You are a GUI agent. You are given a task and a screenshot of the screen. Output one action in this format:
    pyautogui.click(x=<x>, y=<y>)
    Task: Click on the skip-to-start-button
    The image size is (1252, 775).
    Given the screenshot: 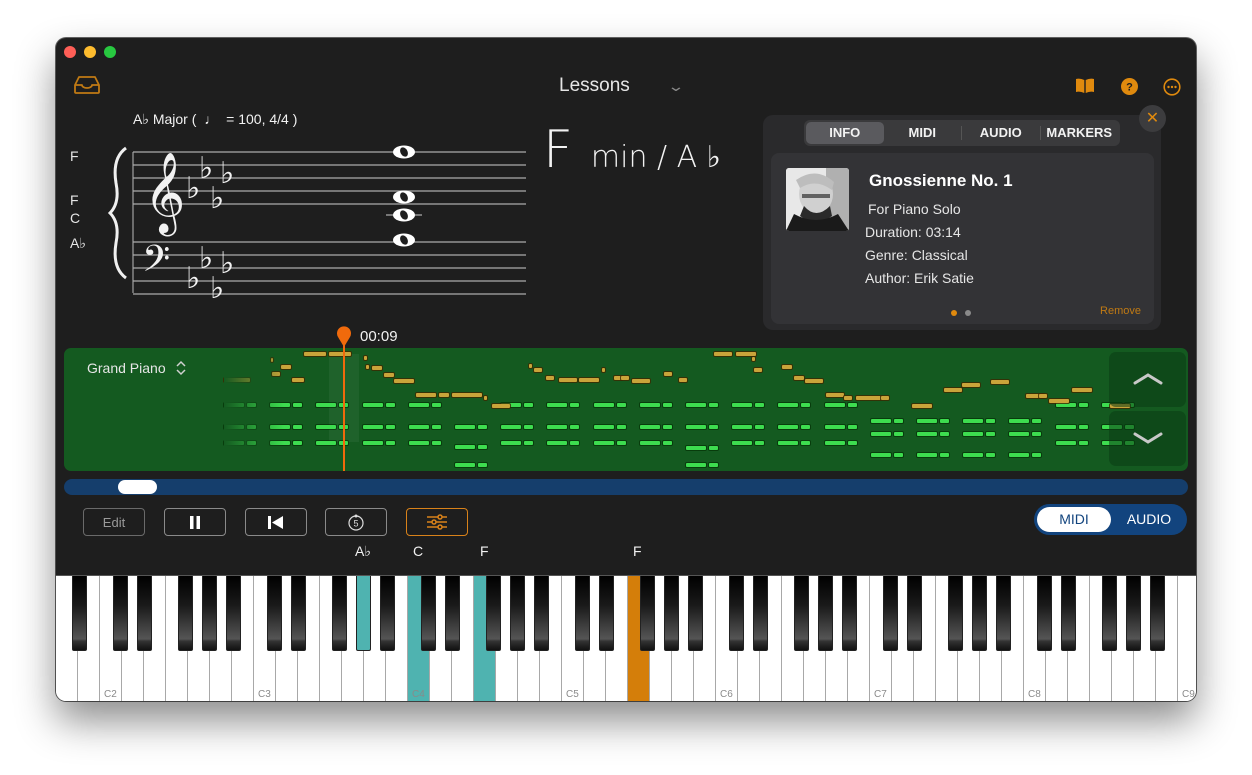 What is the action you would take?
    pyautogui.click(x=276, y=522)
    